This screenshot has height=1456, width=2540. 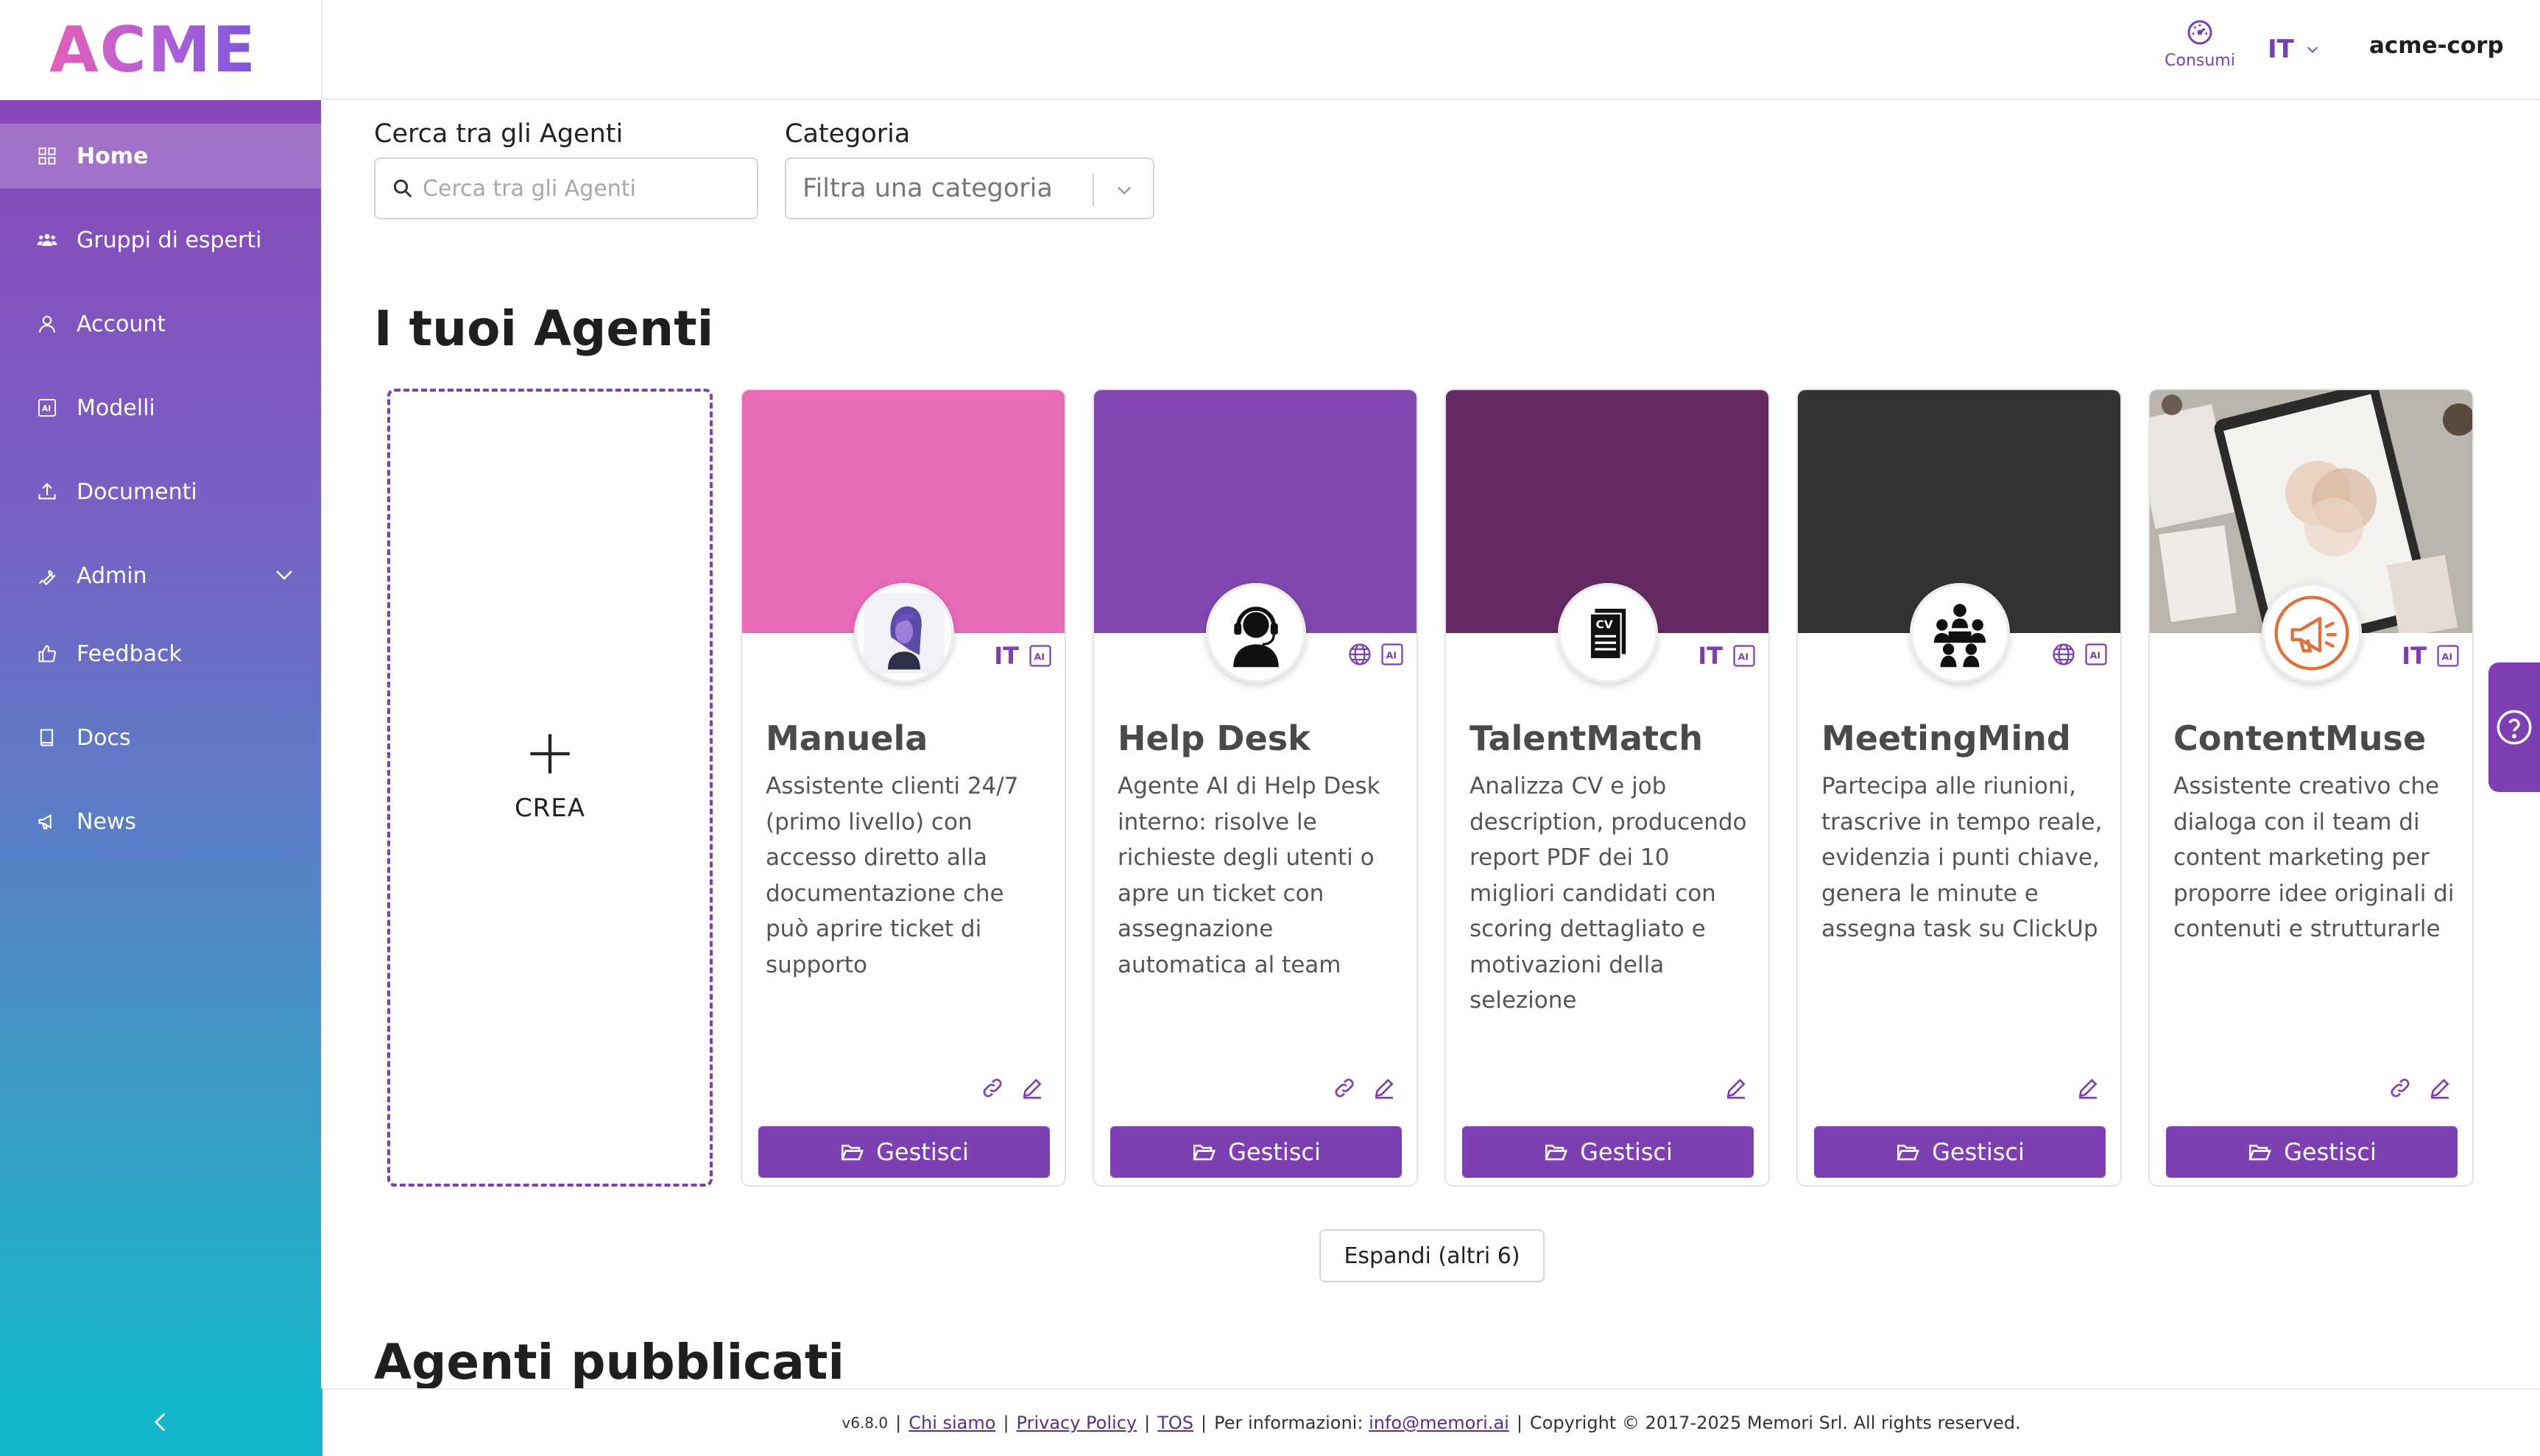 What do you see at coordinates (1023, 656) in the screenshot?
I see `agent-badges: IT AI` at bounding box center [1023, 656].